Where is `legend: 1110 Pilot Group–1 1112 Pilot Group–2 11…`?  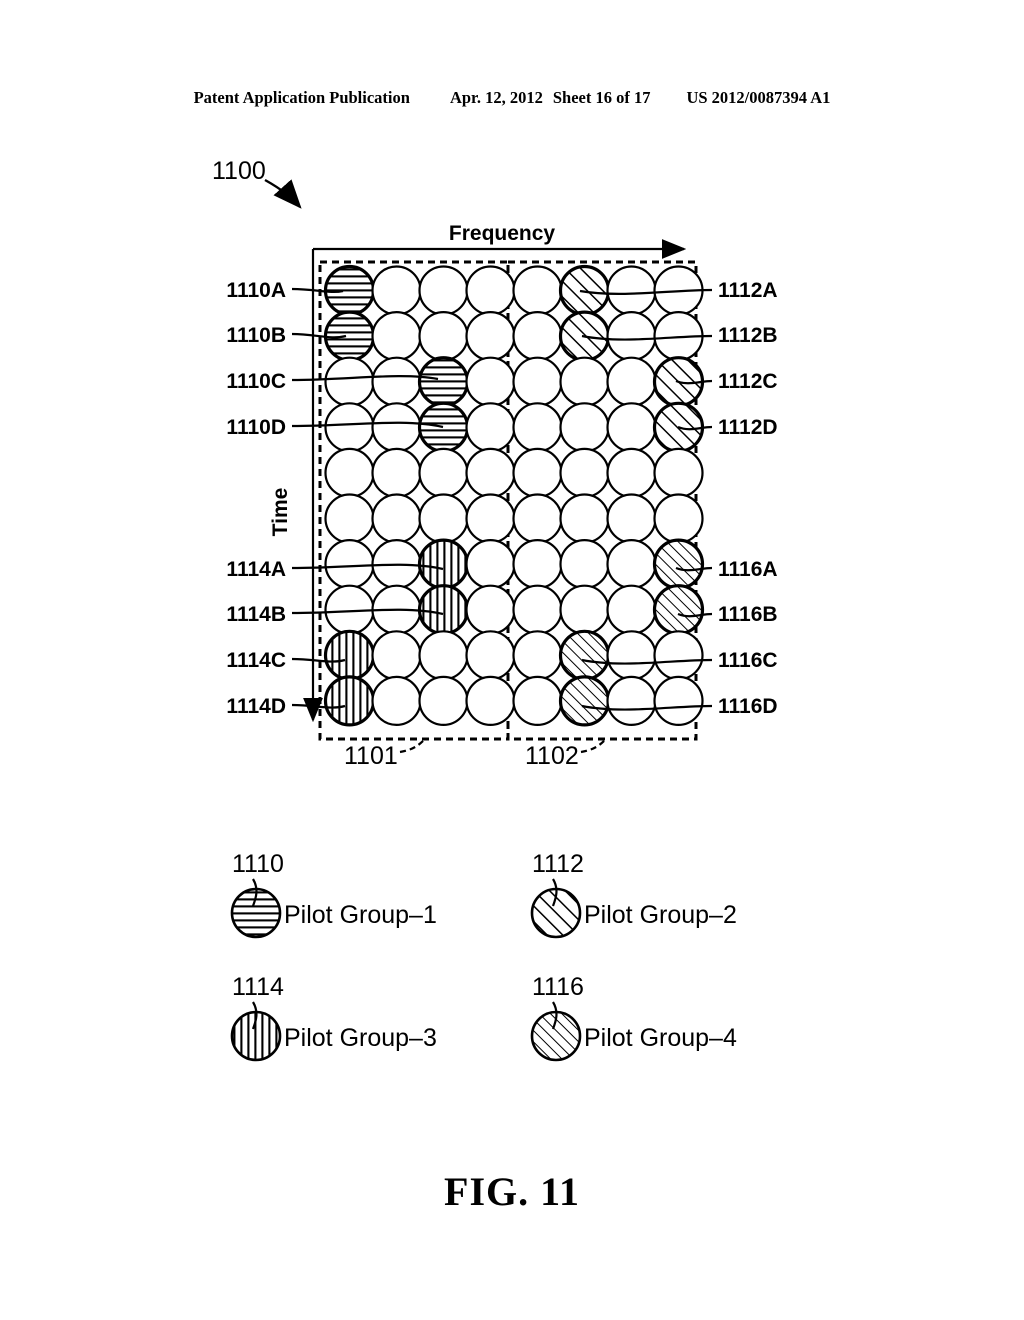
legend: 1110 Pilot Group–1 1112 Pilot Group–2 11… is located at coordinates (483, 956).